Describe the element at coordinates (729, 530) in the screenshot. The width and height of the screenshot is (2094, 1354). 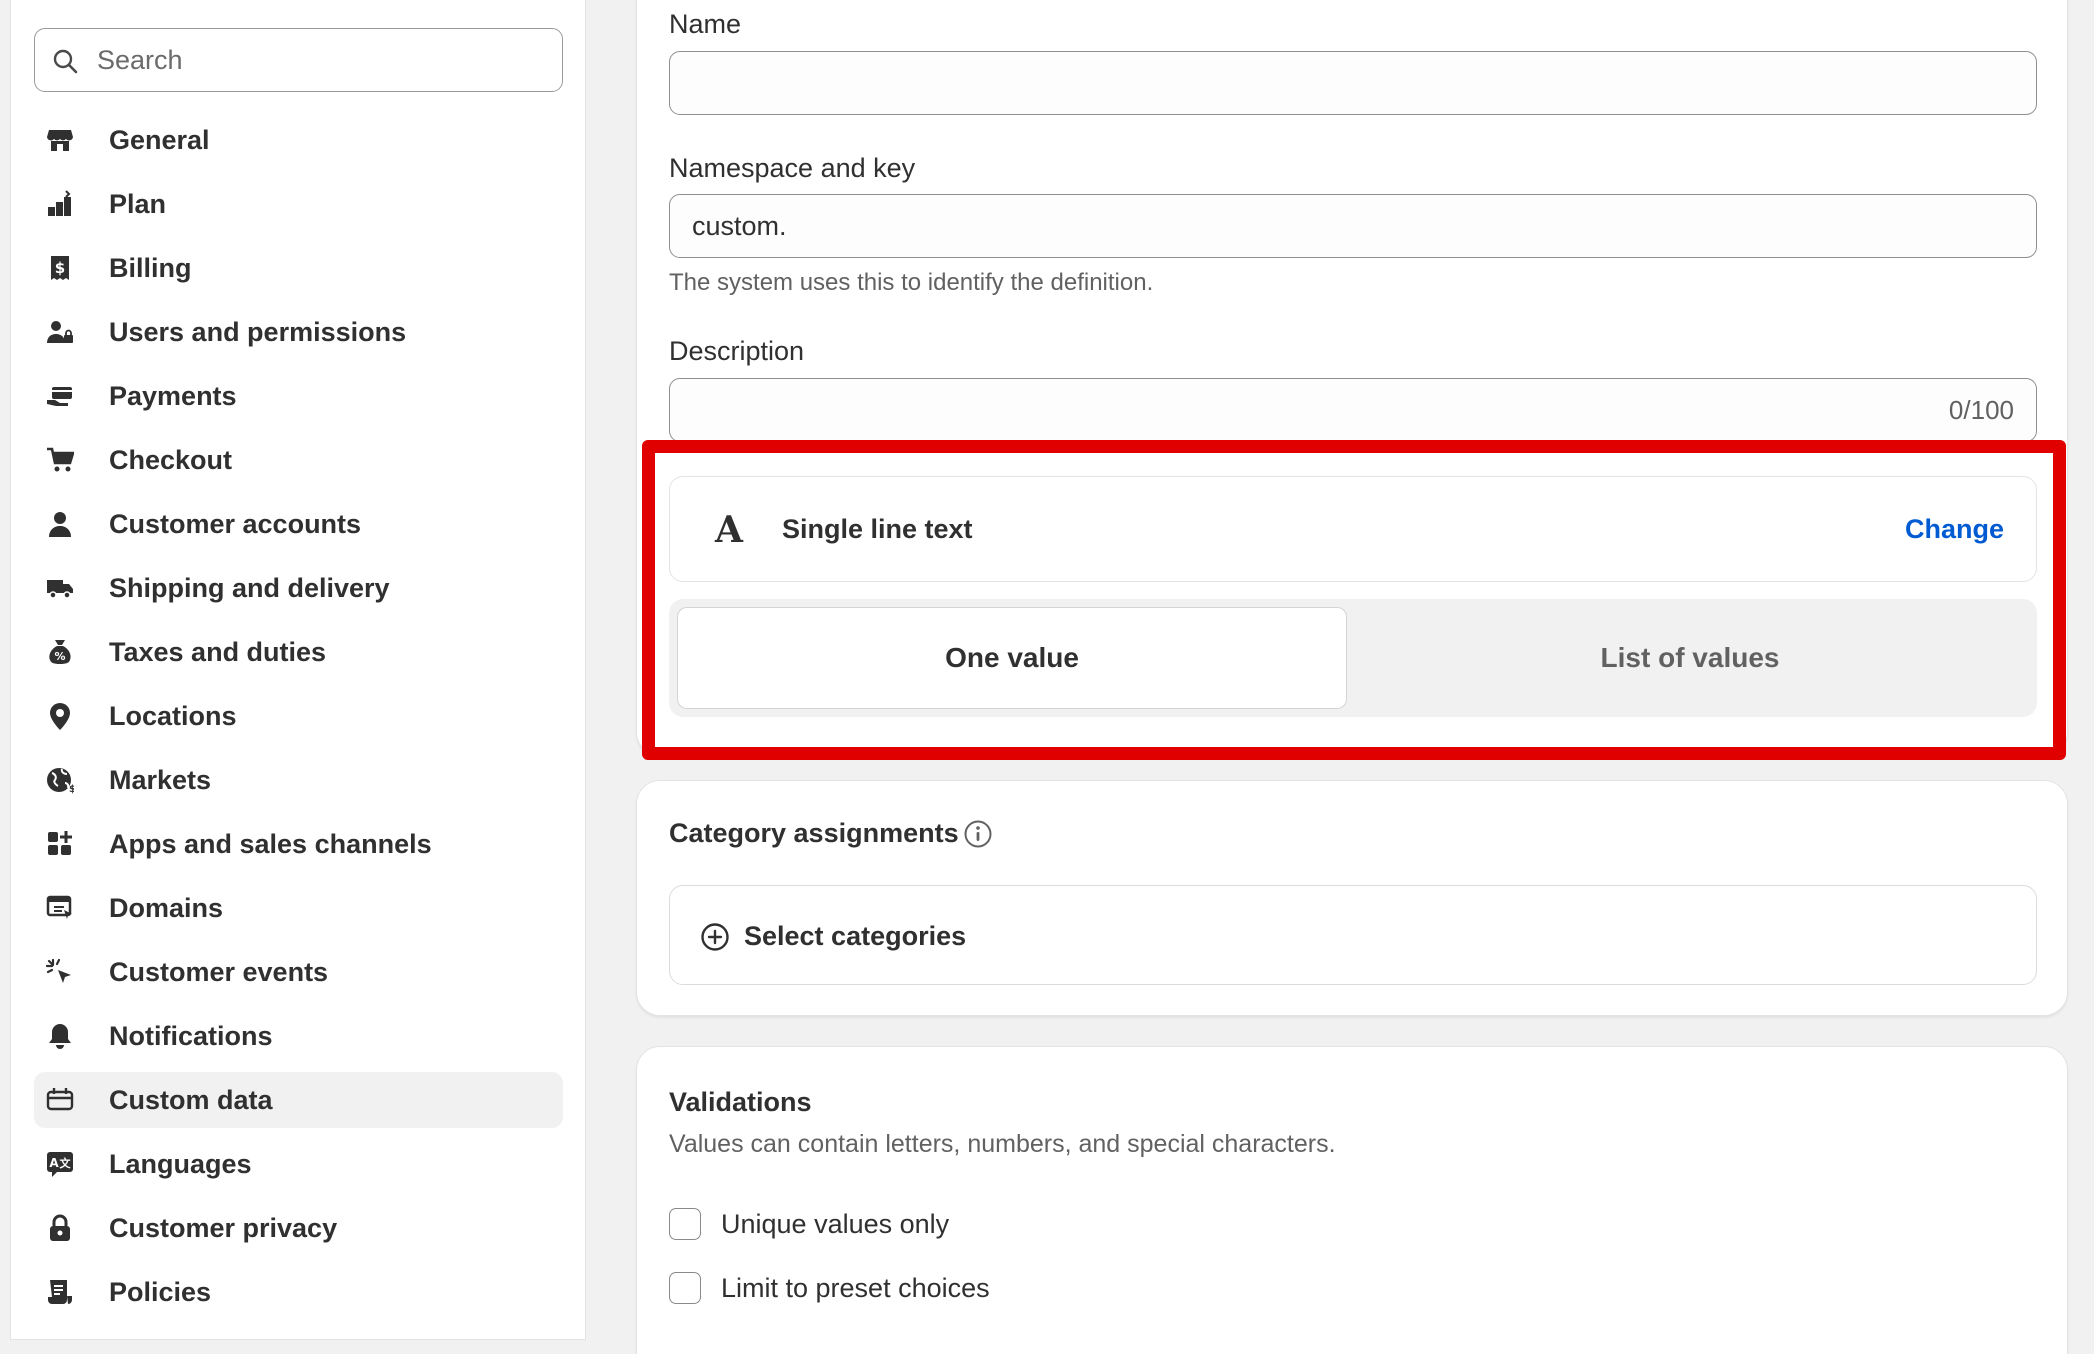
I see `text-type-icon: A` at that location.